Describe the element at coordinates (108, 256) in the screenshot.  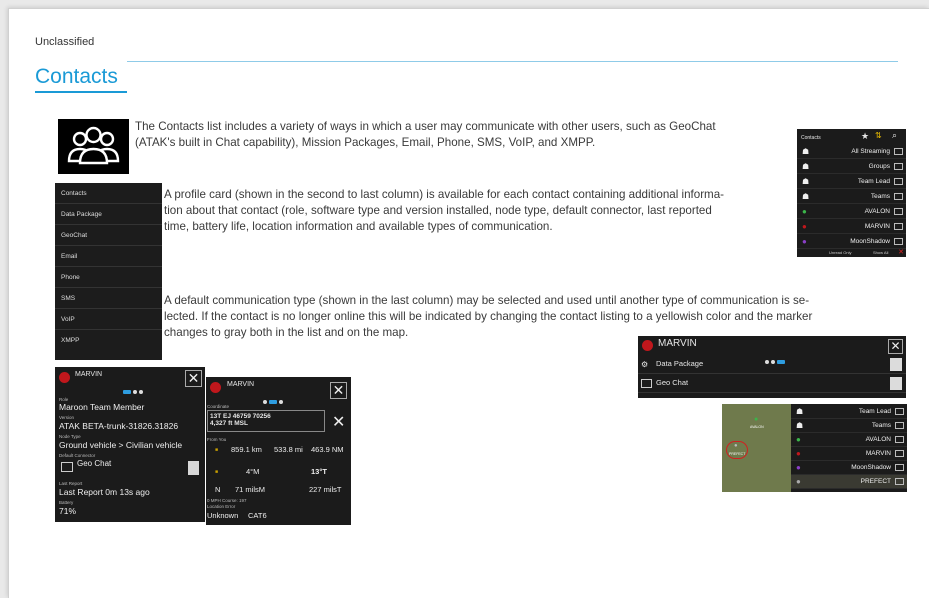
I see `menu-item-email: Email` at that location.